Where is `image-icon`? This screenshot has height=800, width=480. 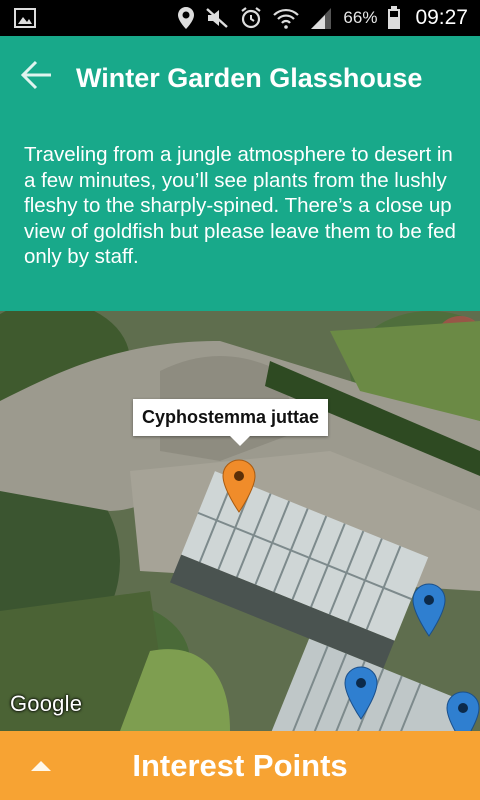
image-icon is located at coordinates (25, 18).